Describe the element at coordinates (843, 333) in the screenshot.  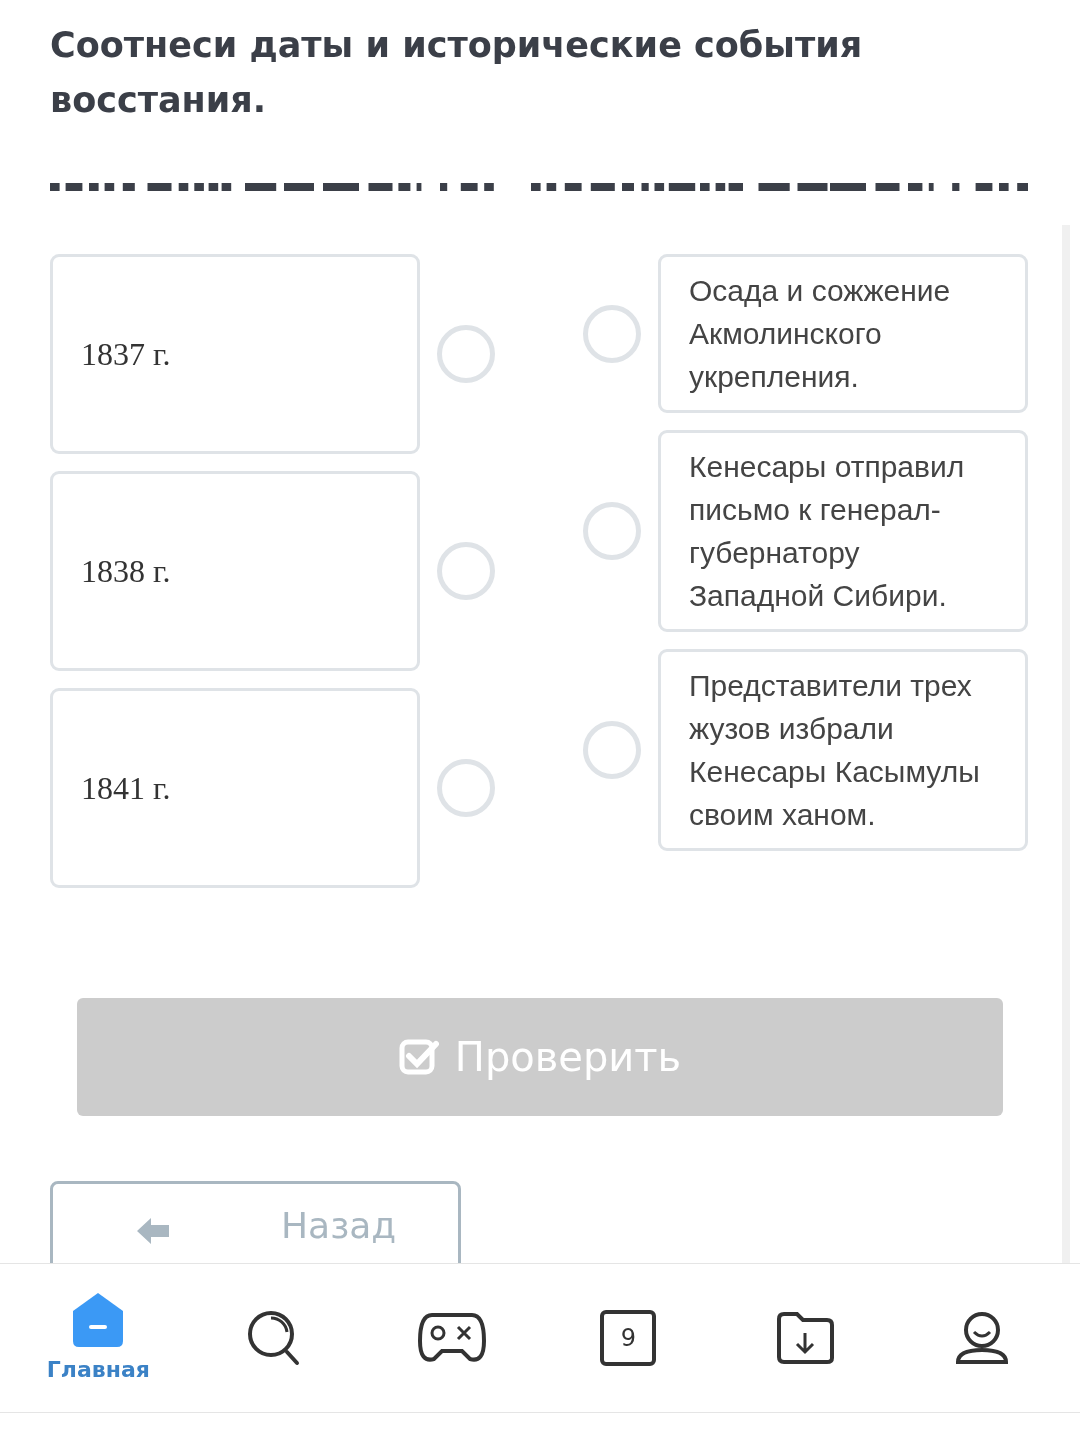
I see `event-card: Осада и сожжение Акмолинского укрепления.` at that location.